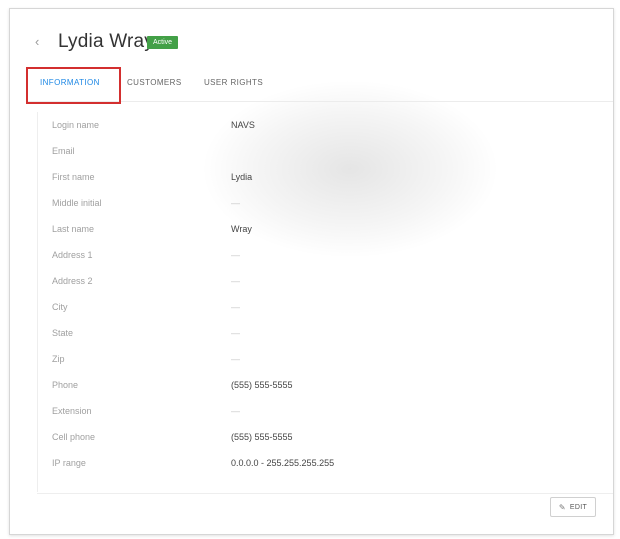 The height and width of the screenshot is (539, 620). What do you see at coordinates (325, 255) in the screenshot?
I see `field-row-address-1: Address 1 —` at bounding box center [325, 255].